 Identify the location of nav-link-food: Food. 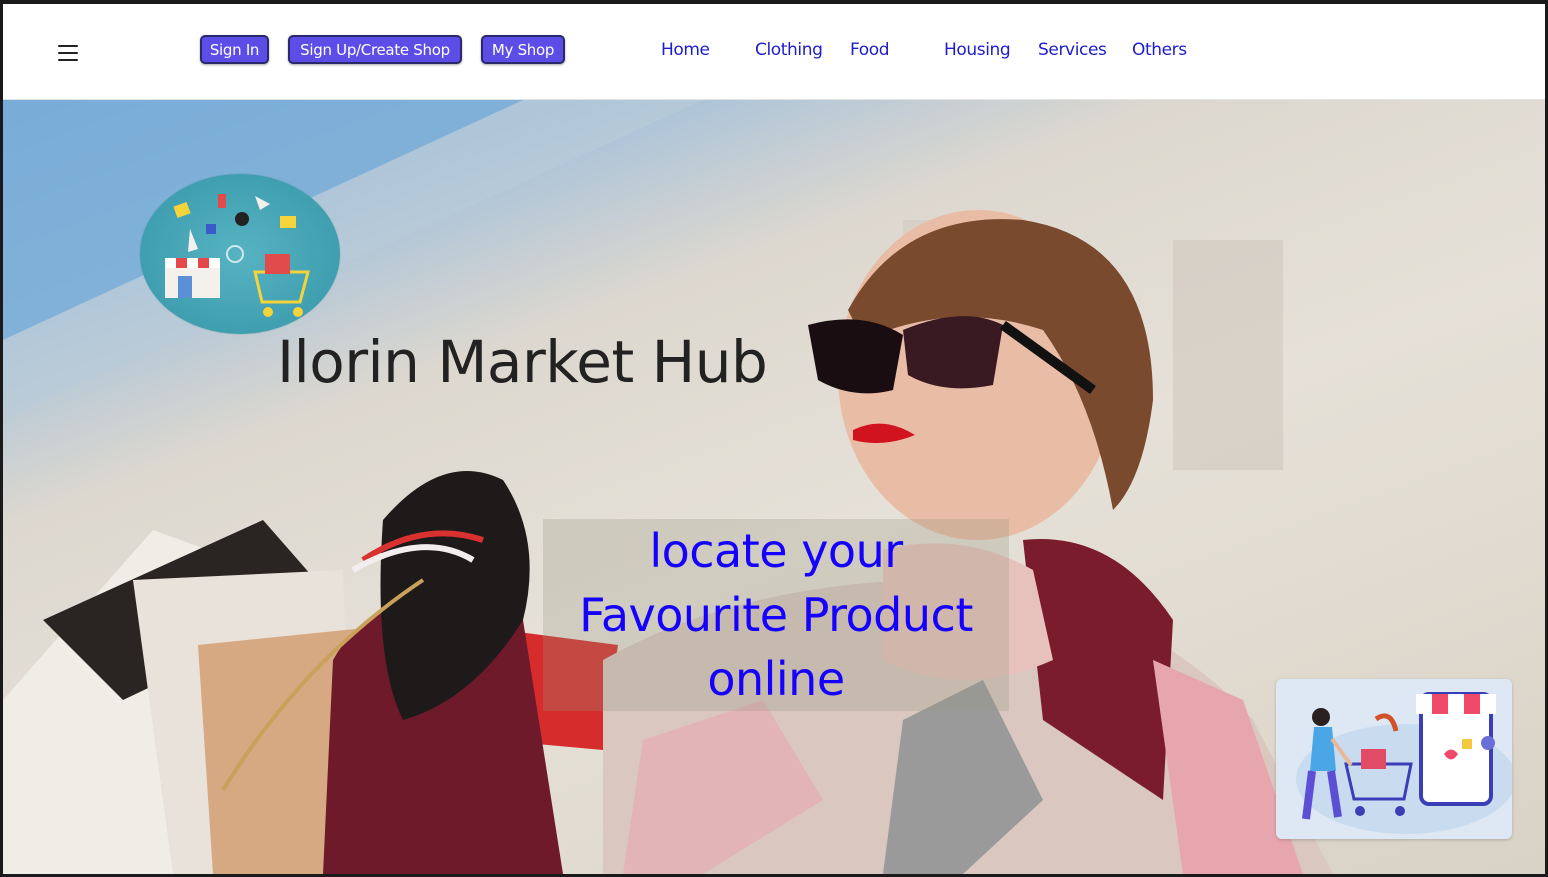
(870, 50).